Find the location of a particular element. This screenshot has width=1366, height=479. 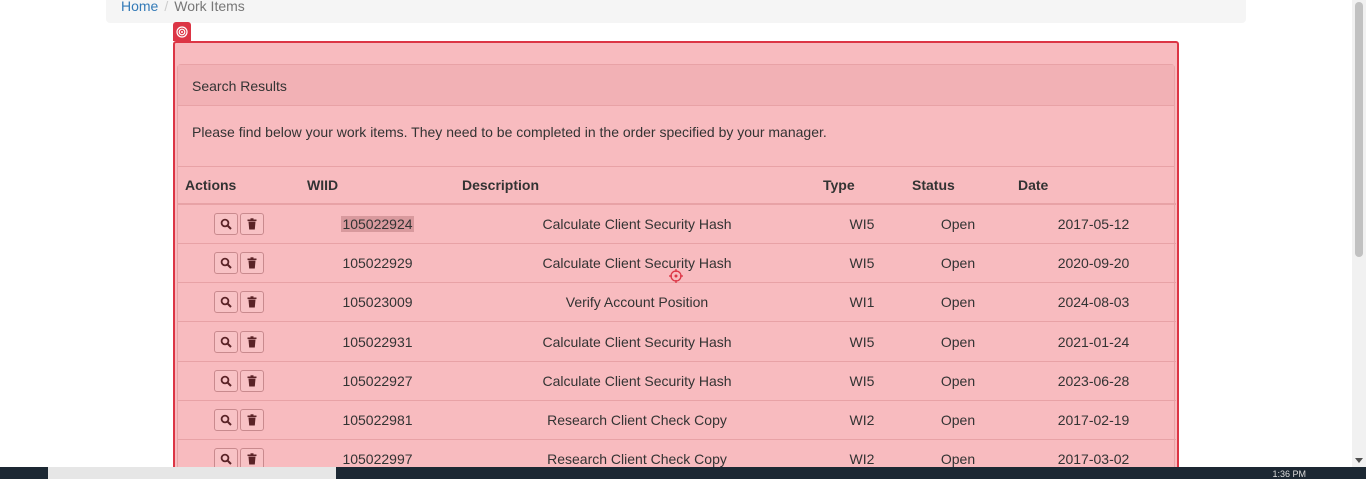

cell-date: 2021-01-24 is located at coordinates (1093, 341).